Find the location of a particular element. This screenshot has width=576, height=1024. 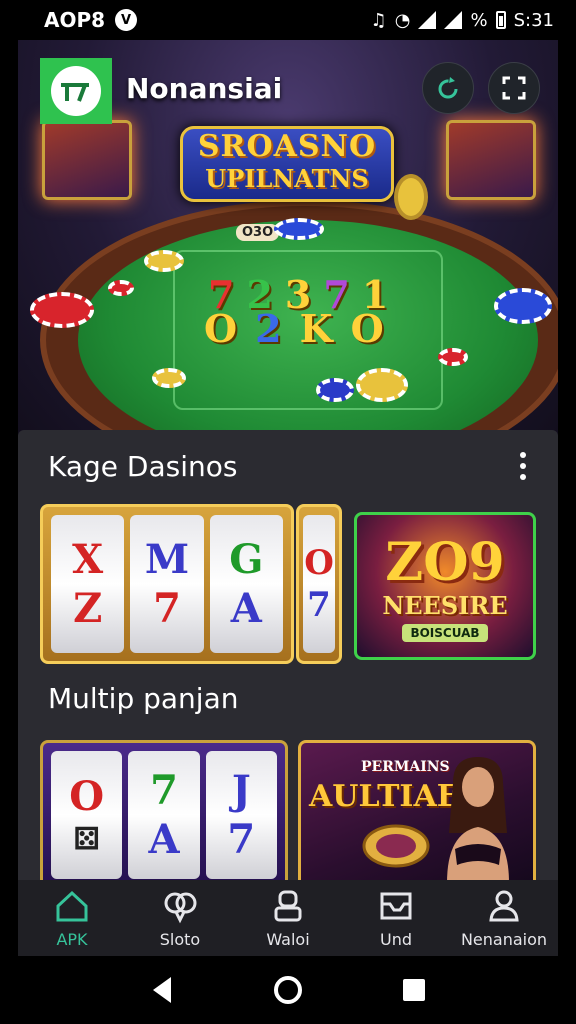

bg-slot-machine-left is located at coordinates (87, 160).